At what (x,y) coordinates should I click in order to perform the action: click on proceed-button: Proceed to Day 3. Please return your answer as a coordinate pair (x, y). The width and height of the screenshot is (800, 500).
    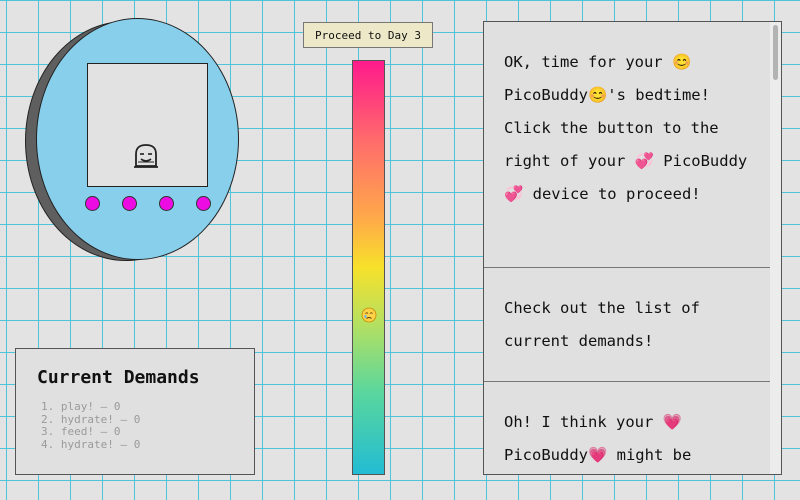
    Looking at the image, I should click on (368, 35).